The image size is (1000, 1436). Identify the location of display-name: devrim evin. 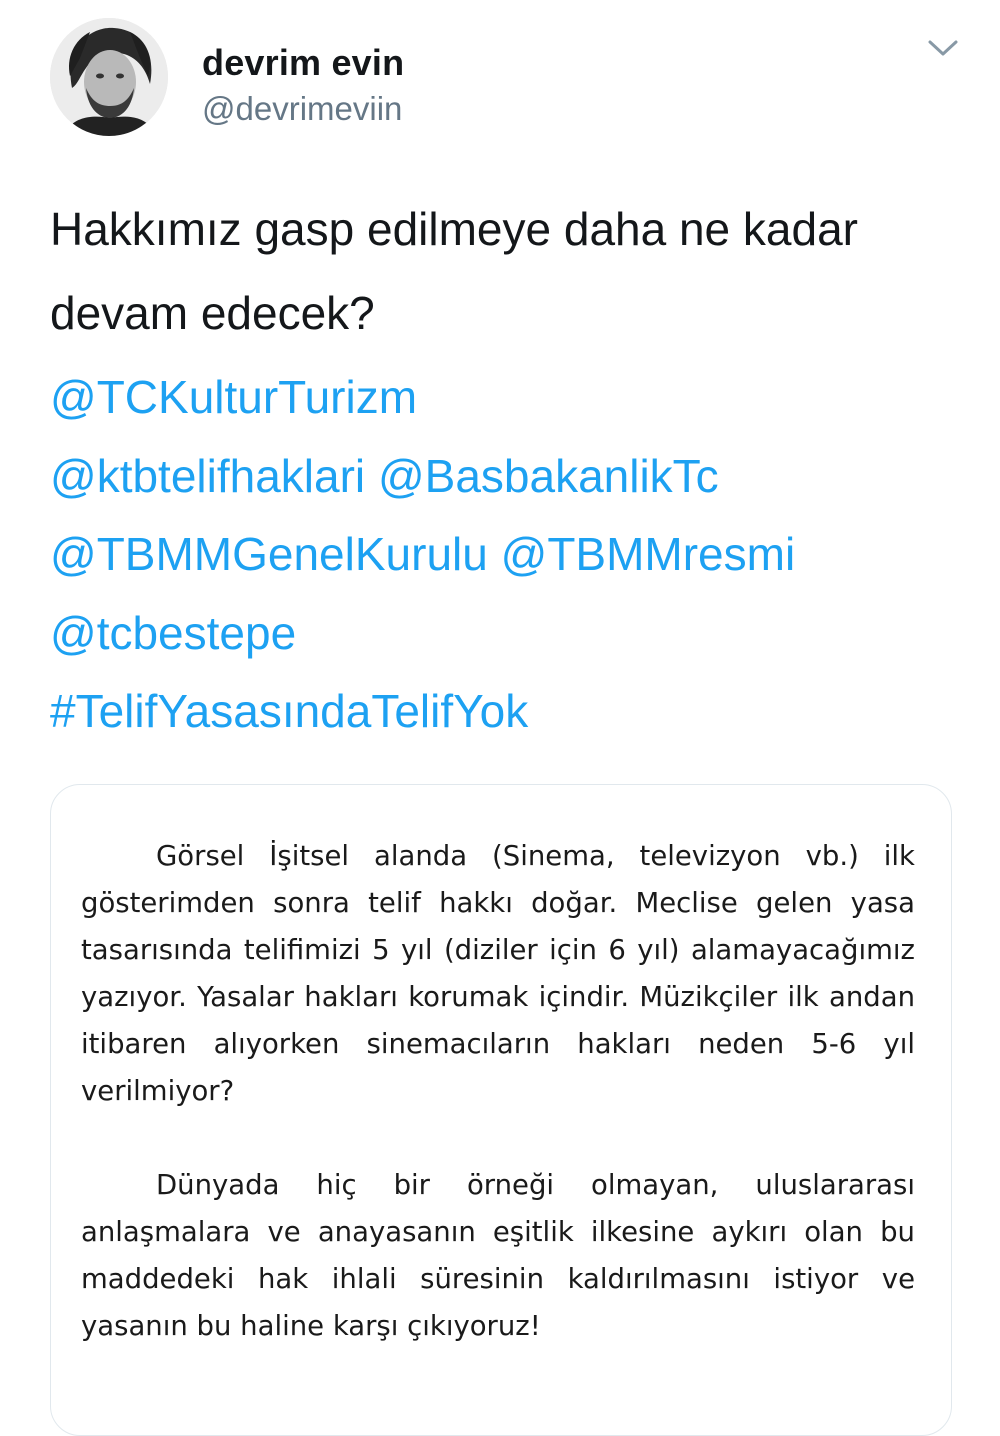
(303, 63).